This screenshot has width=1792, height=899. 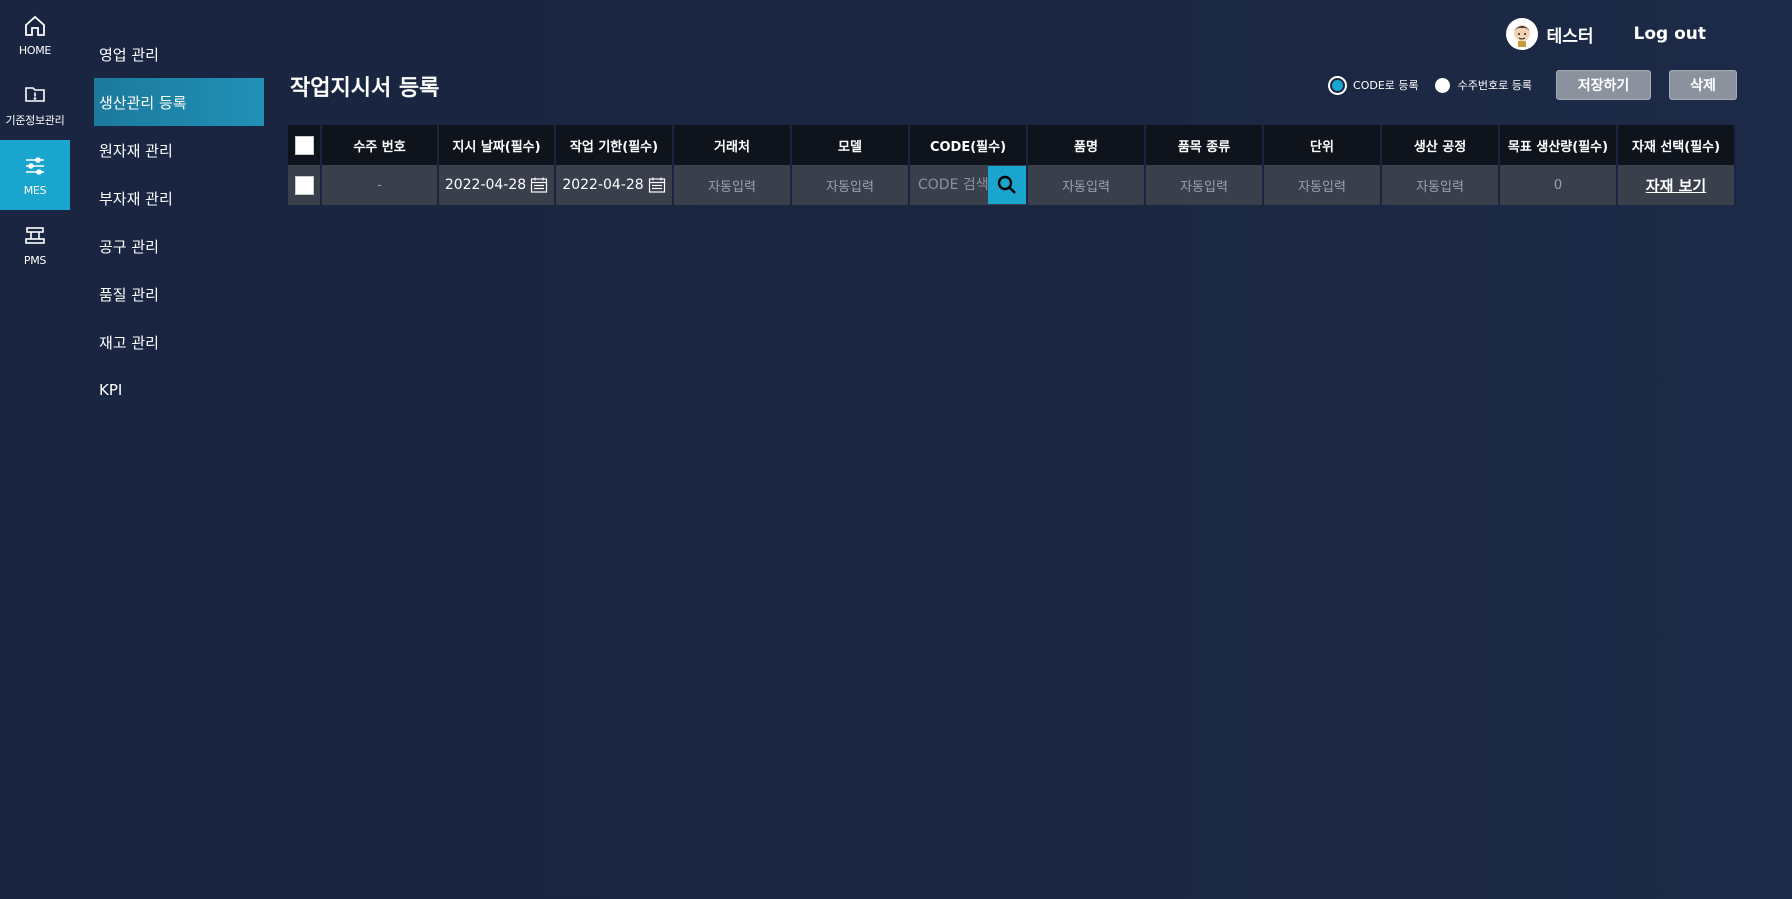 I want to click on radio-register-by-code: CODE로 등록, so click(x=1374, y=85).